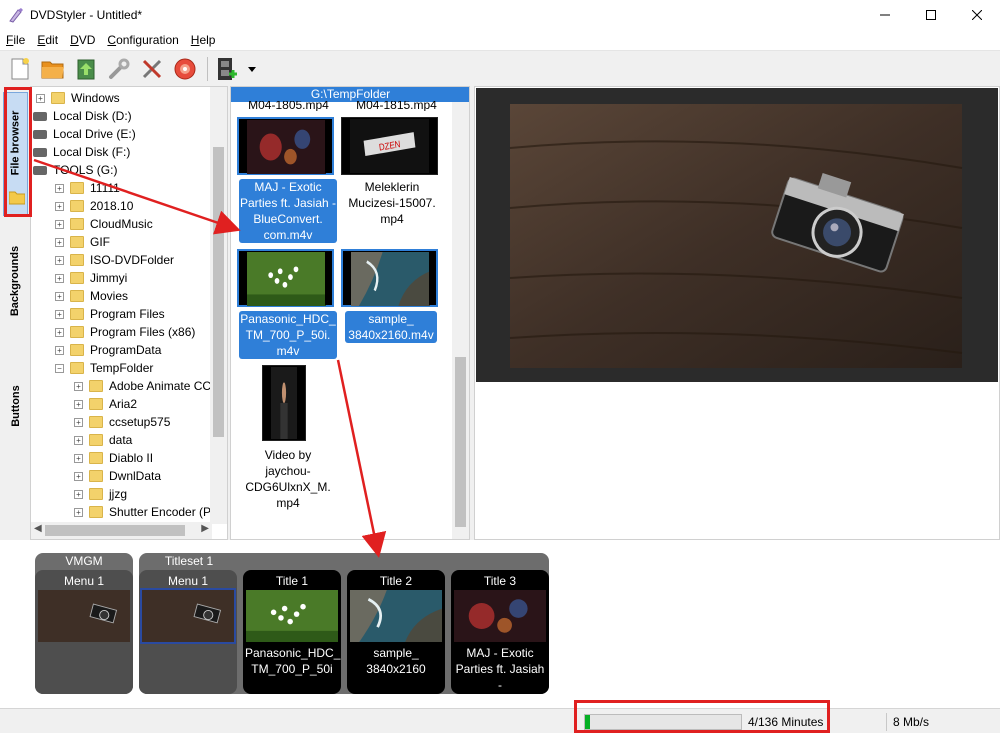  Describe the element at coordinates (142, 40) in the screenshot. I see `menu-configuration: Configuration` at that location.